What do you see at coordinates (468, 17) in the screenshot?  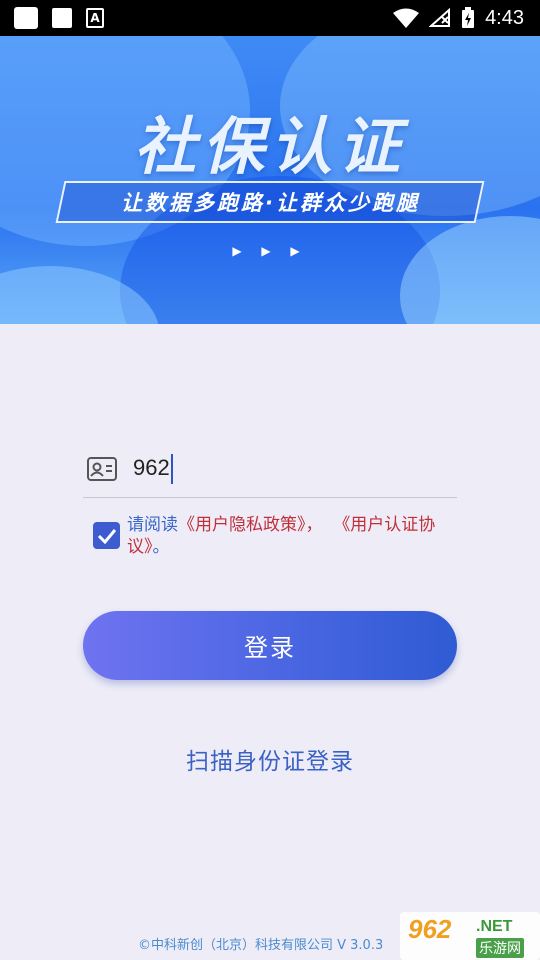 I see `battery-charging-icon` at bounding box center [468, 17].